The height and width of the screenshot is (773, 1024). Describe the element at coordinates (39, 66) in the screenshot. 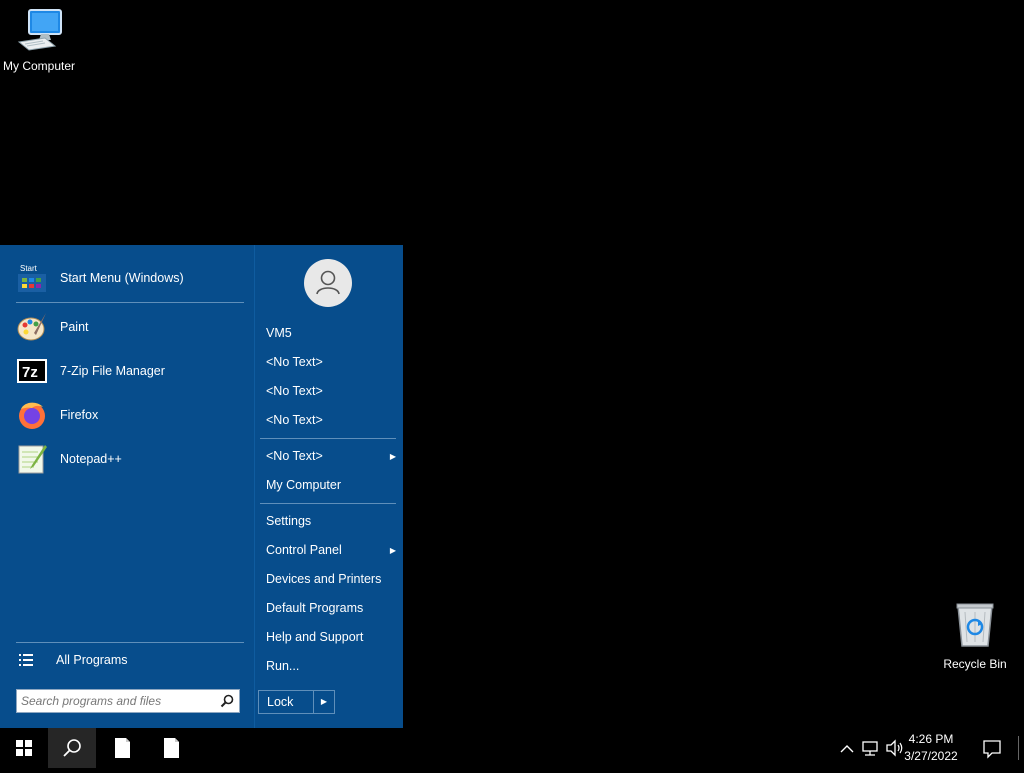

I see `desktop-icon-label: My Computer` at that location.